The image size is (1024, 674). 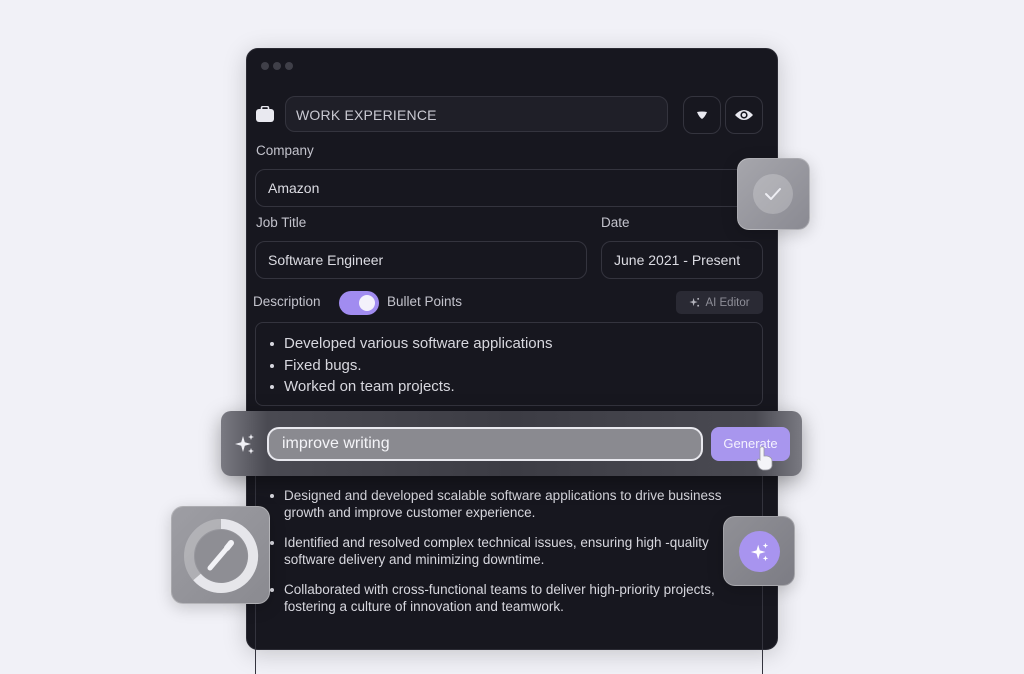 I want to click on ai-sparkle-badge, so click(x=759, y=551).